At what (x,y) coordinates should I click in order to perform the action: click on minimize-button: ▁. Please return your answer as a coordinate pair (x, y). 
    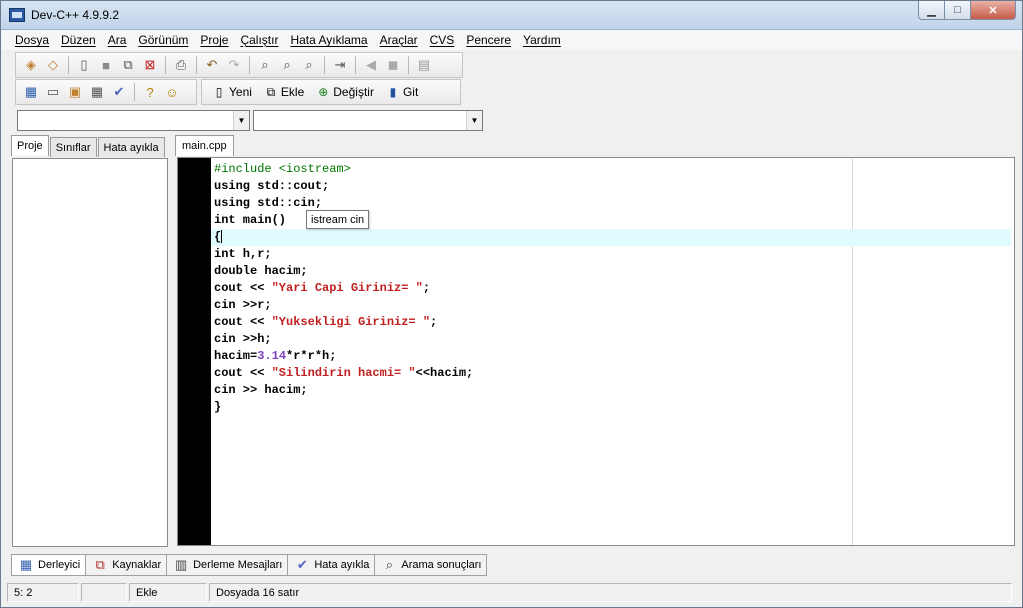
    Looking at the image, I should click on (931, 10).